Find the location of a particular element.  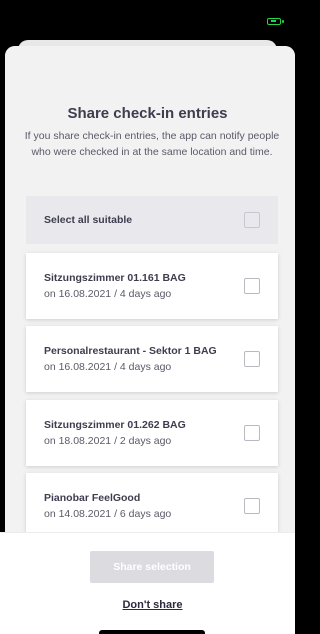

select-all-label: Select all suitable is located at coordinates (88, 220).